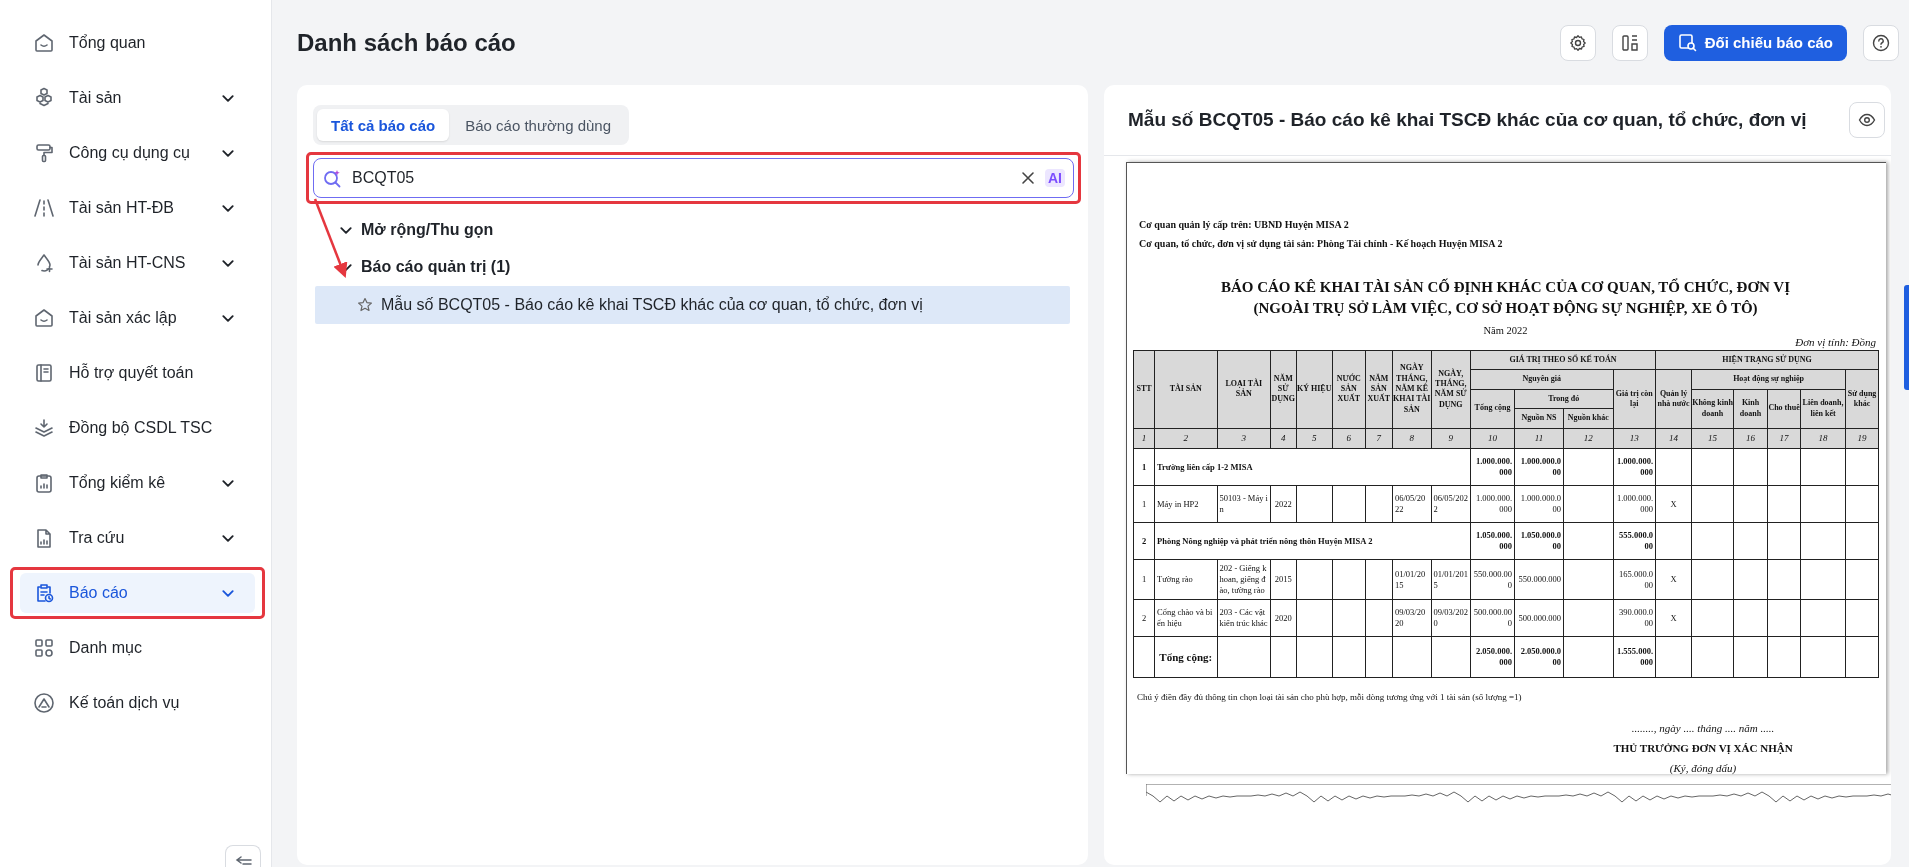 This screenshot has width=1909, height=867. I want to click on collapse-icon, so click(243, 860).